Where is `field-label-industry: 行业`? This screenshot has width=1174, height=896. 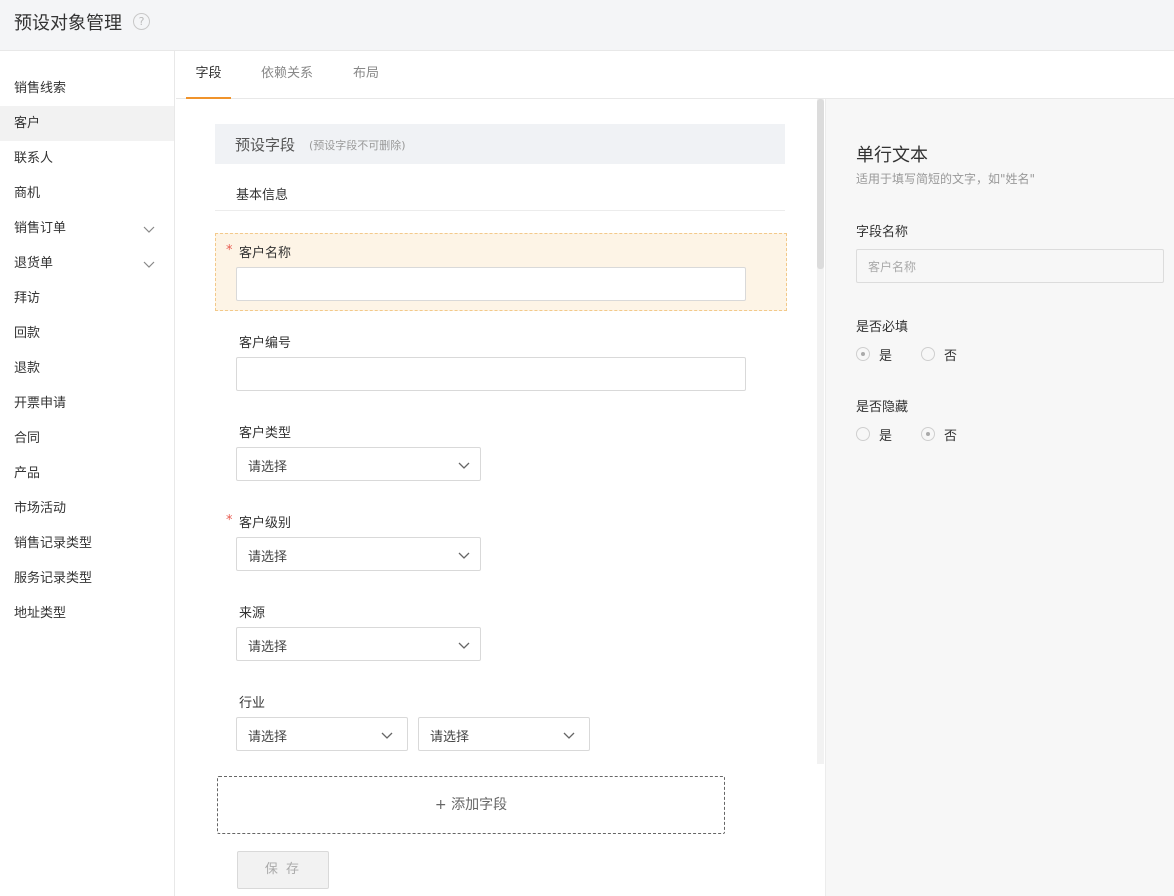 field-label-industry: 行业 is located at coordinates (252, 703).